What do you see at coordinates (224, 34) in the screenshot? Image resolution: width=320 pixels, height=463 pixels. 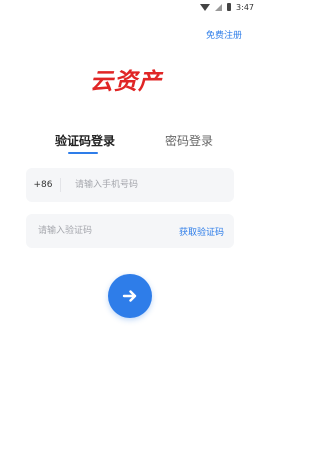 I see `register-link: 免费注册` at bounding box center [224, 34].